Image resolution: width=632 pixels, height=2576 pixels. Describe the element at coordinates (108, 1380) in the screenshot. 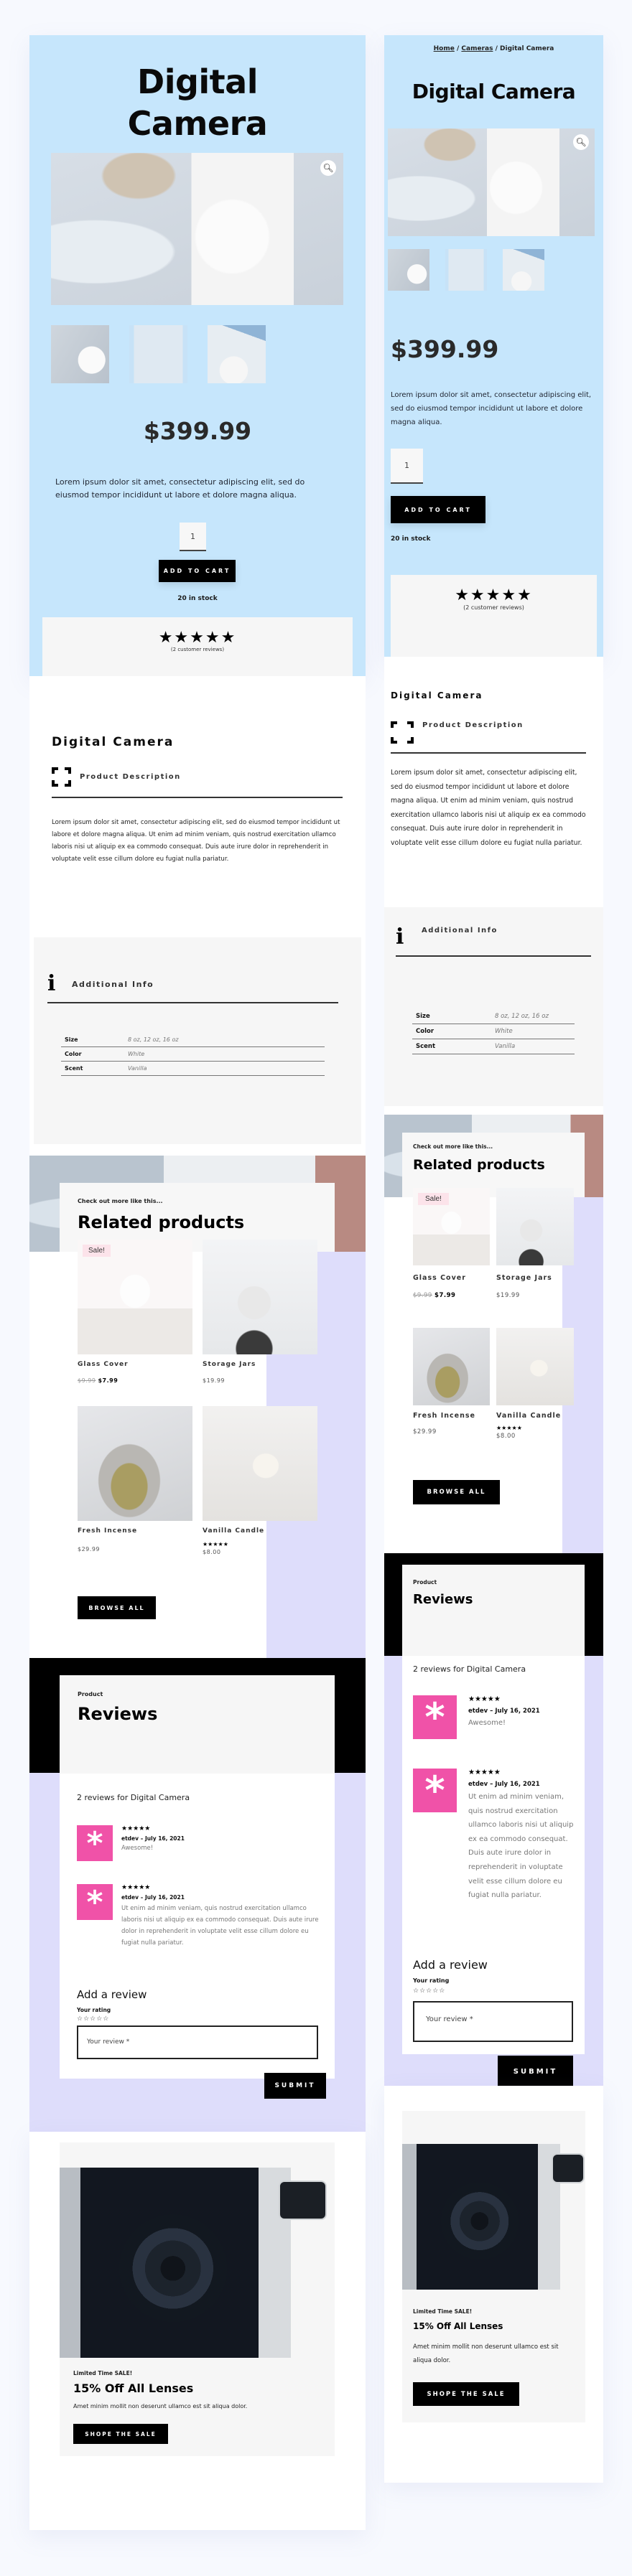

I see `sale-price: $7.99` at that location.